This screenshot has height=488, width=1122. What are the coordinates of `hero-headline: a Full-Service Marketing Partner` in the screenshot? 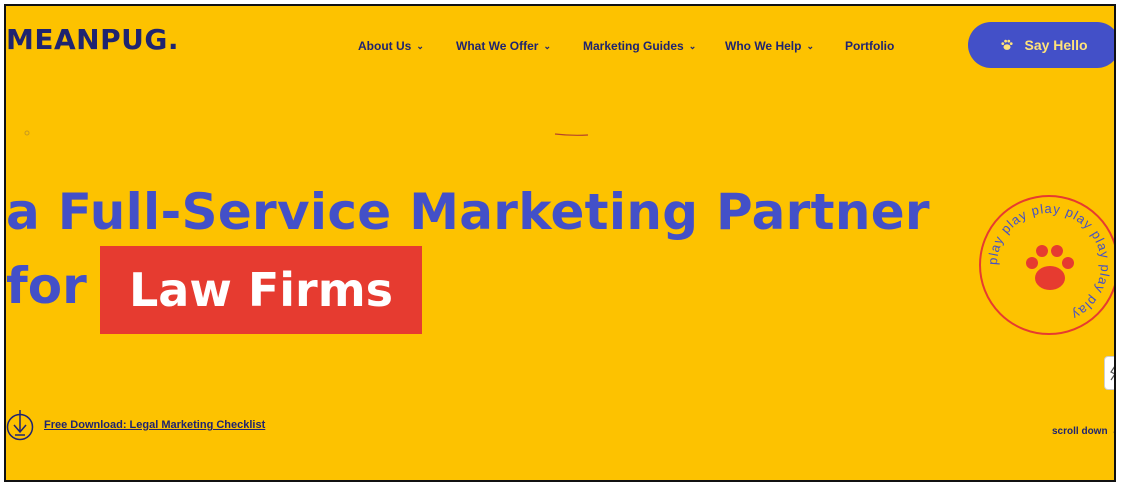 It's located at (468, 212).